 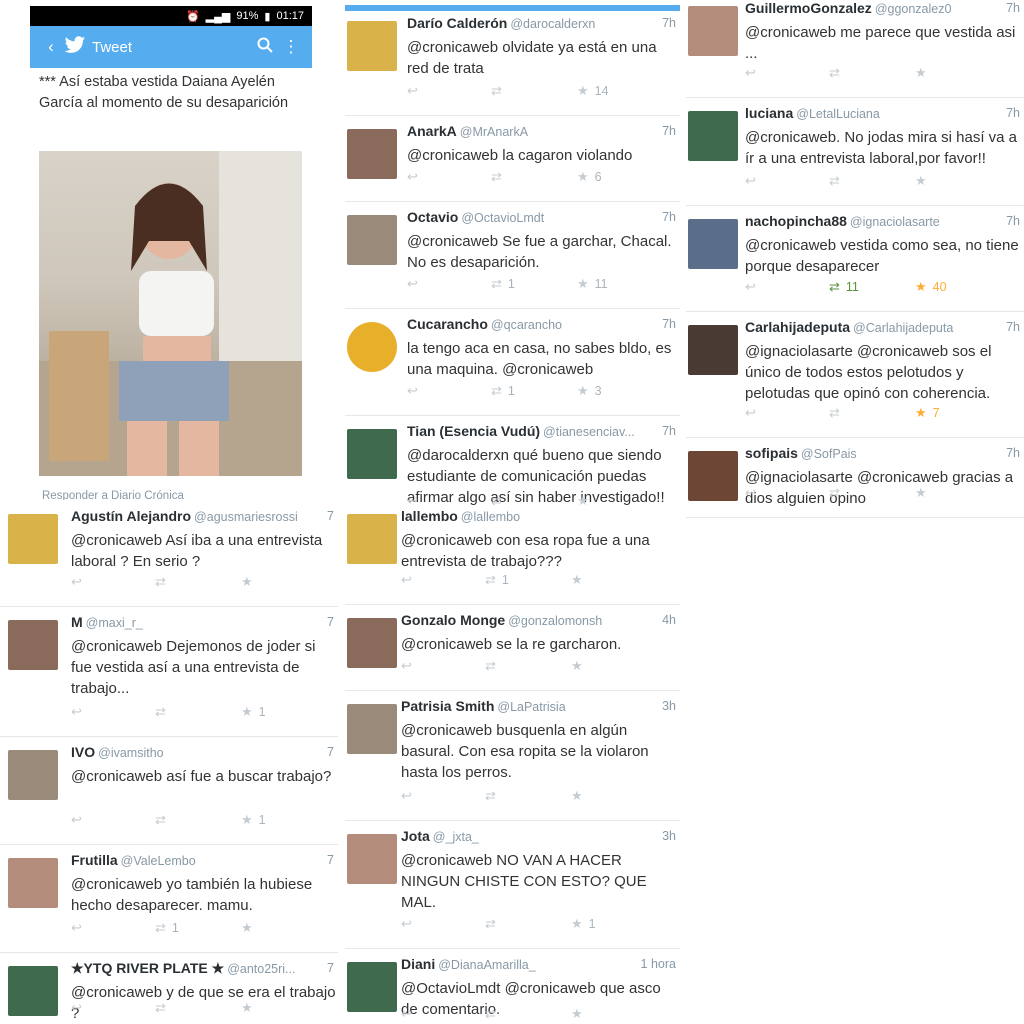 I want to click on user-handle: @_jxta_, so click(x=456, y=837).